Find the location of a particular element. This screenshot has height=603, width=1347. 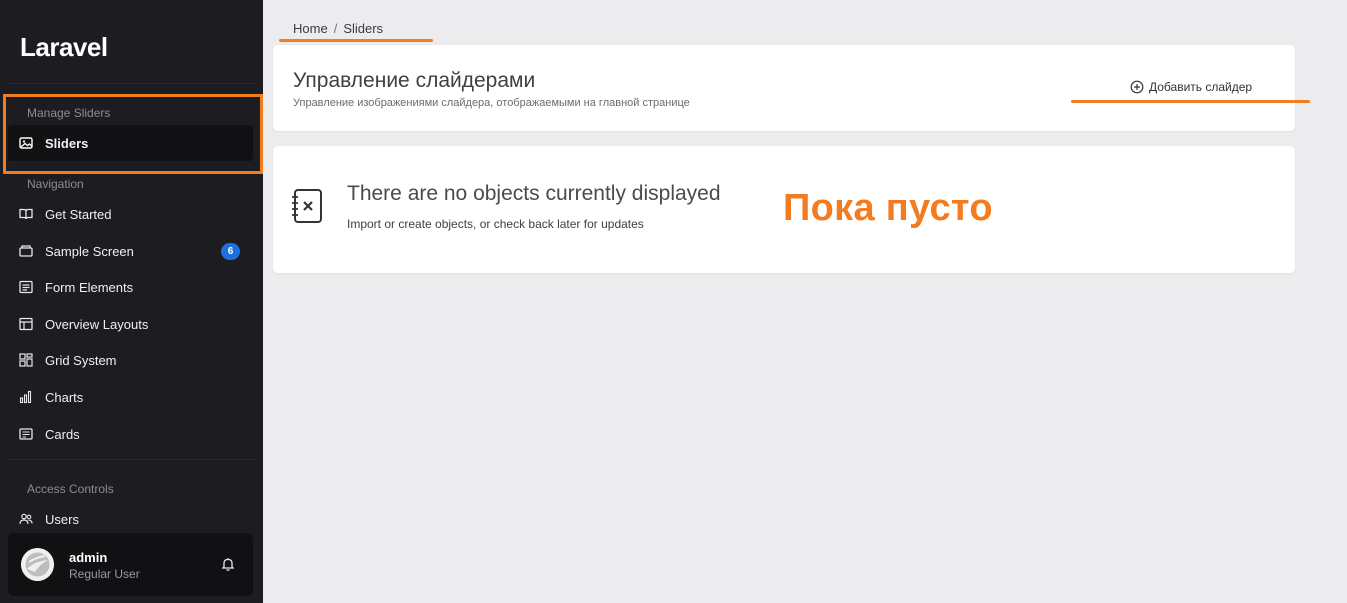

sidebar-item-form-elements: Form Elements is located at coordinates (130, 287).